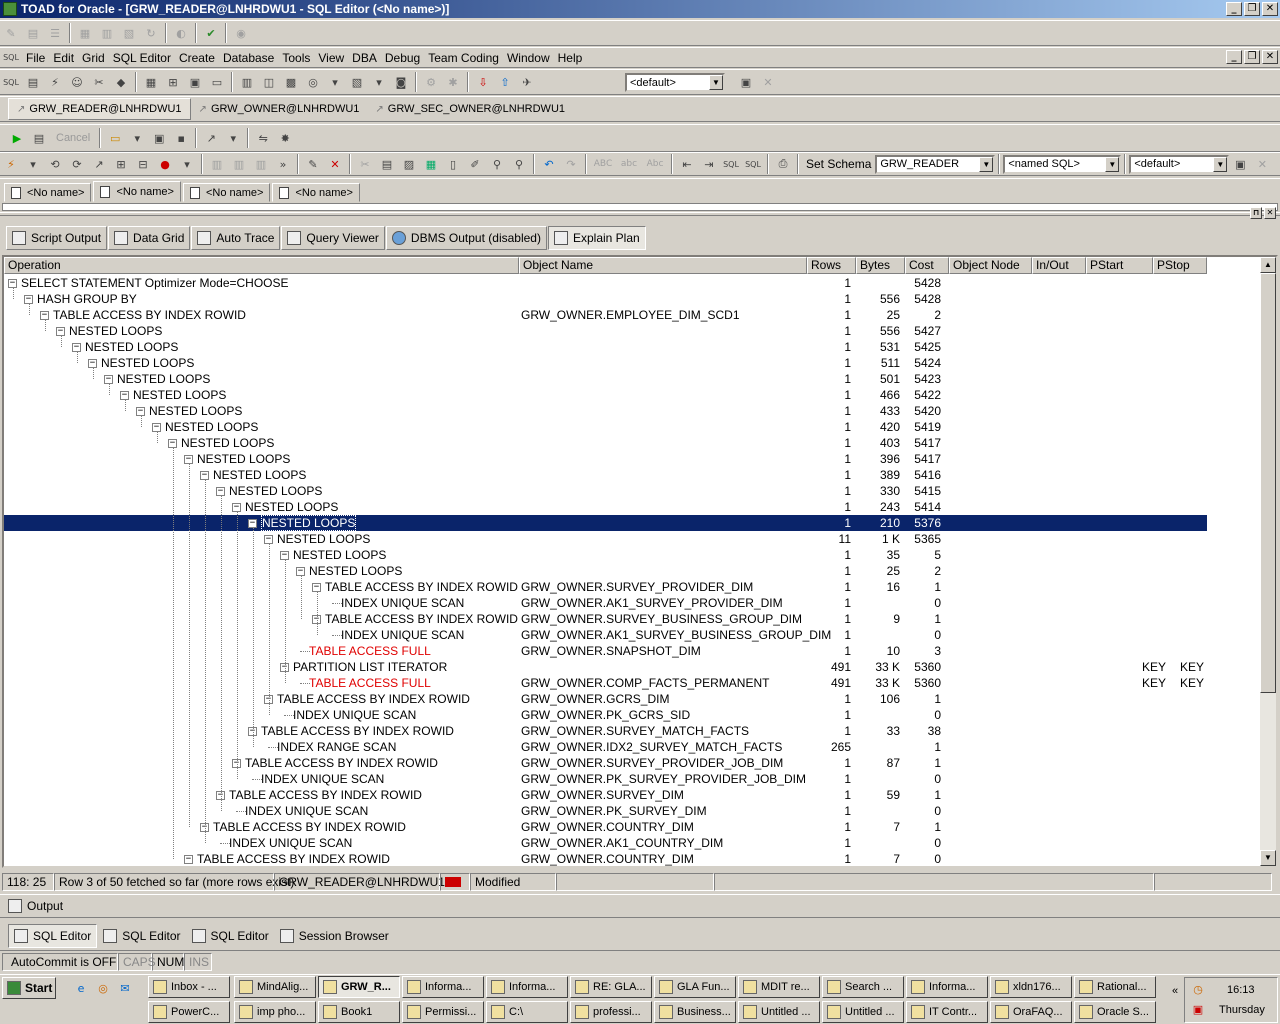  I want to click on window-tab-sql-editor-3: SQL Editor, so click(230, 936).